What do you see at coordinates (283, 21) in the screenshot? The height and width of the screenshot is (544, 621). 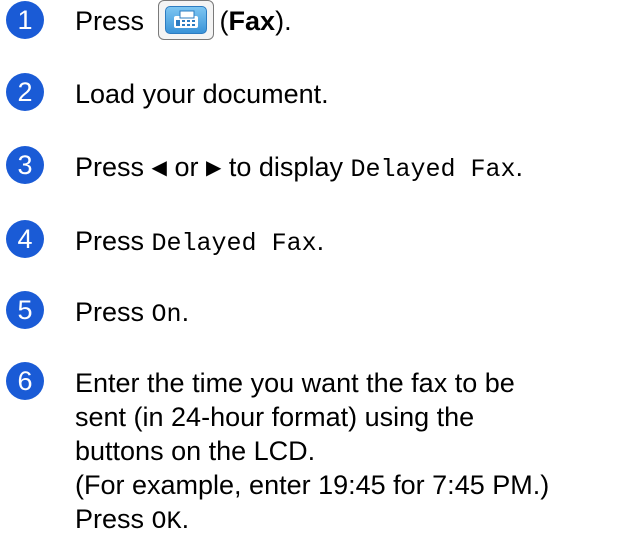 I see `paren-close: ).` at bounding box center [283, 21].